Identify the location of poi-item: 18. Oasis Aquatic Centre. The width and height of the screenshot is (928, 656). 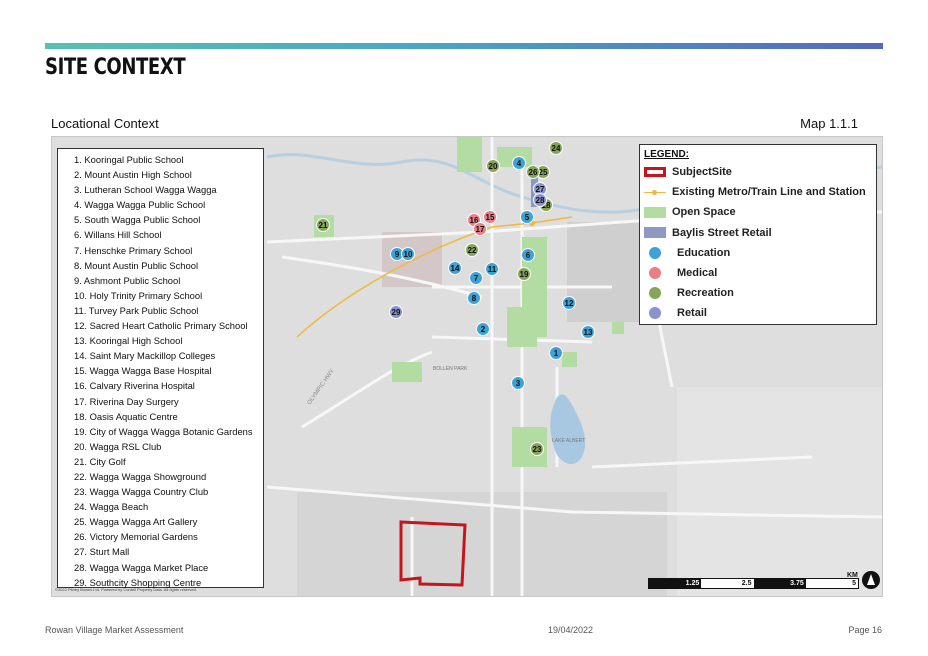
(126, 416).